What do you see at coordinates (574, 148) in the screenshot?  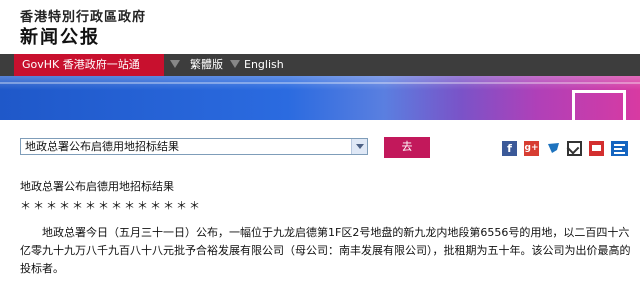 I see `email-icon` at bounding box center [574, 148].